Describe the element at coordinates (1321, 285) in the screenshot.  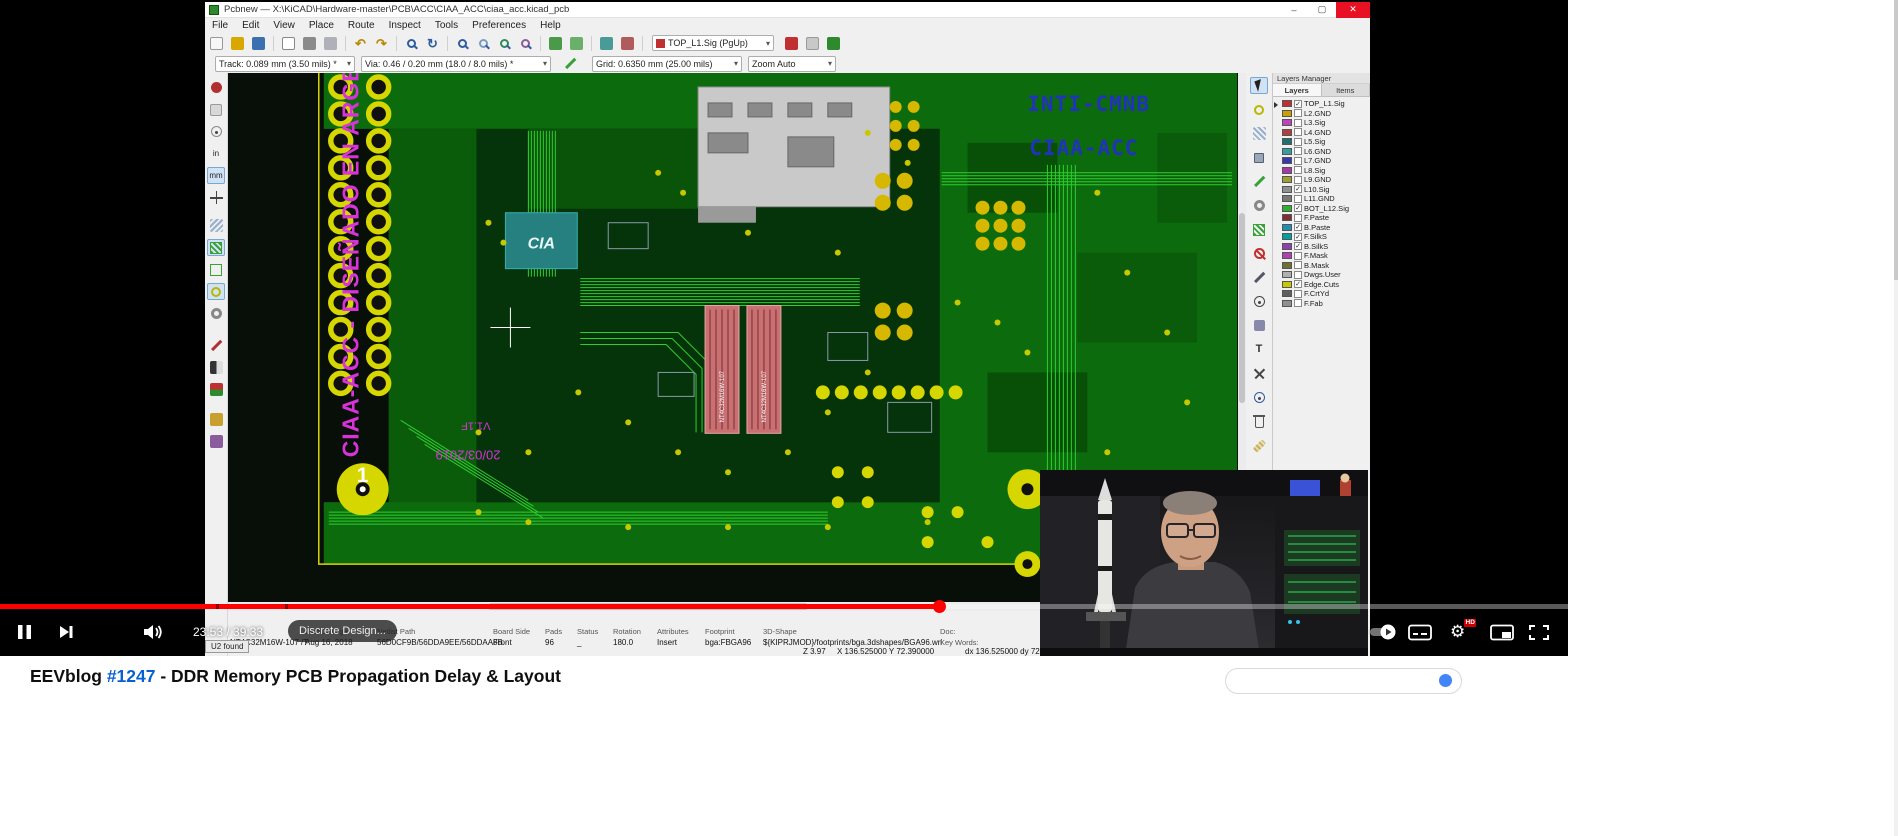
I see `layer-row: ✓ Edge.Cuts` at that location.